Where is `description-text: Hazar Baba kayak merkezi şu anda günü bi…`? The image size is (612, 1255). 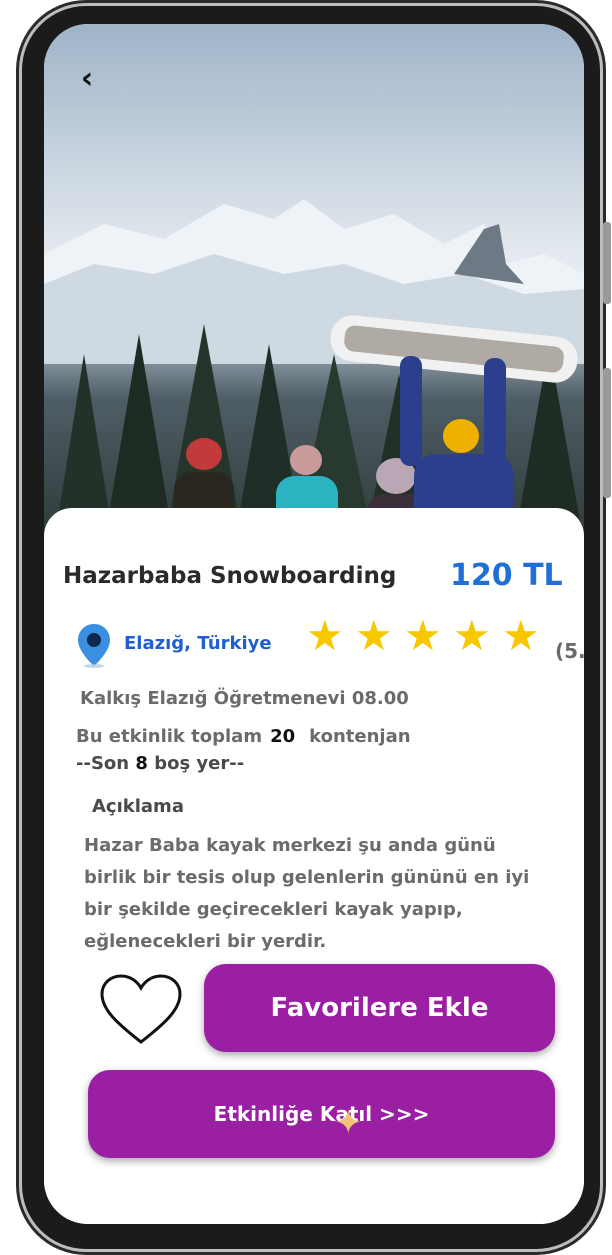
description-text: Hazar Baba kayak merkezi şu anda günü bi… is located at coordinates (319, 894).